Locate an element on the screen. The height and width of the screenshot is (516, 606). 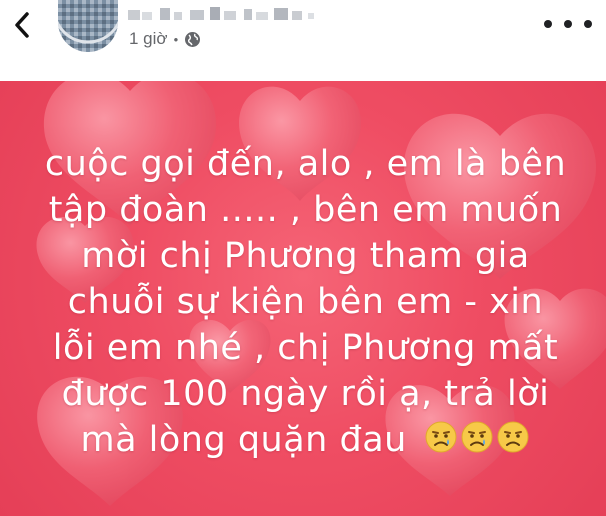
post-text-line: được 100 ngày rồi ạ, trả lời is located at coordinates (305, 394).